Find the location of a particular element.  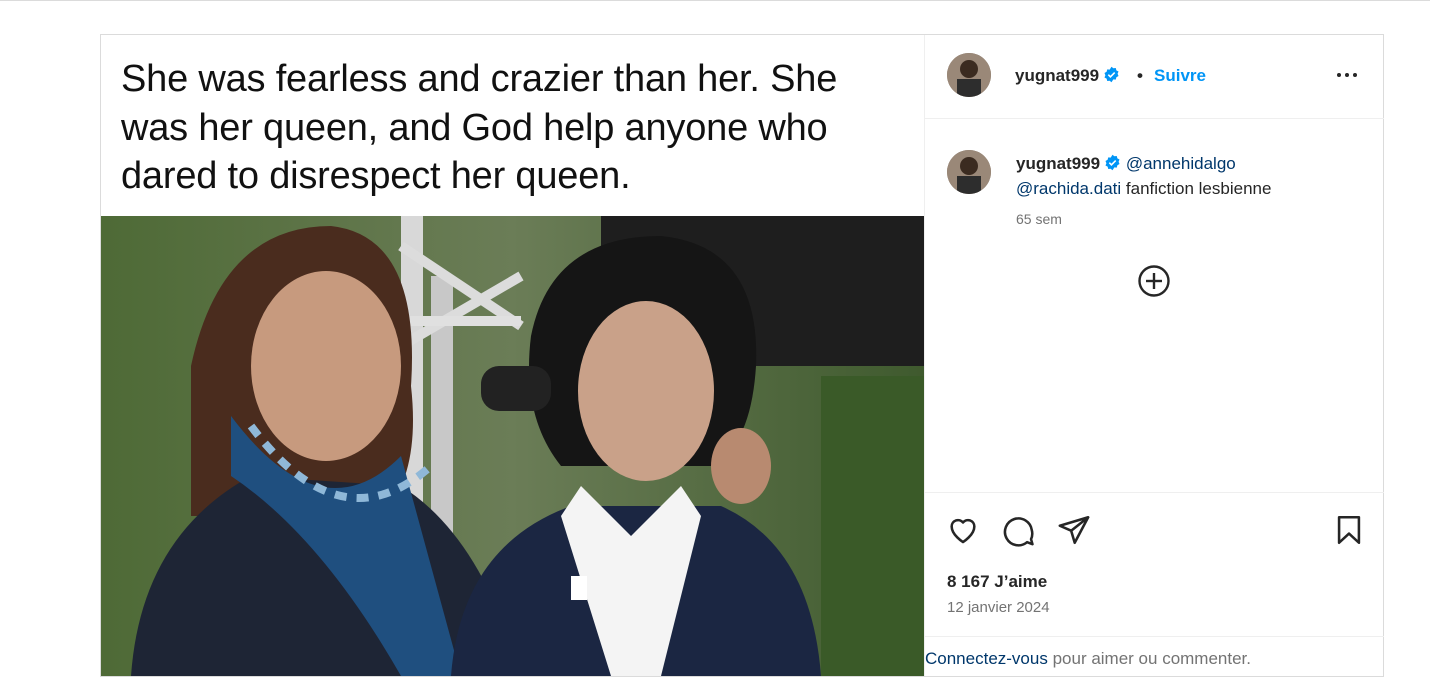

header-username: yugnat999 is located at coordinates (1067, 76).